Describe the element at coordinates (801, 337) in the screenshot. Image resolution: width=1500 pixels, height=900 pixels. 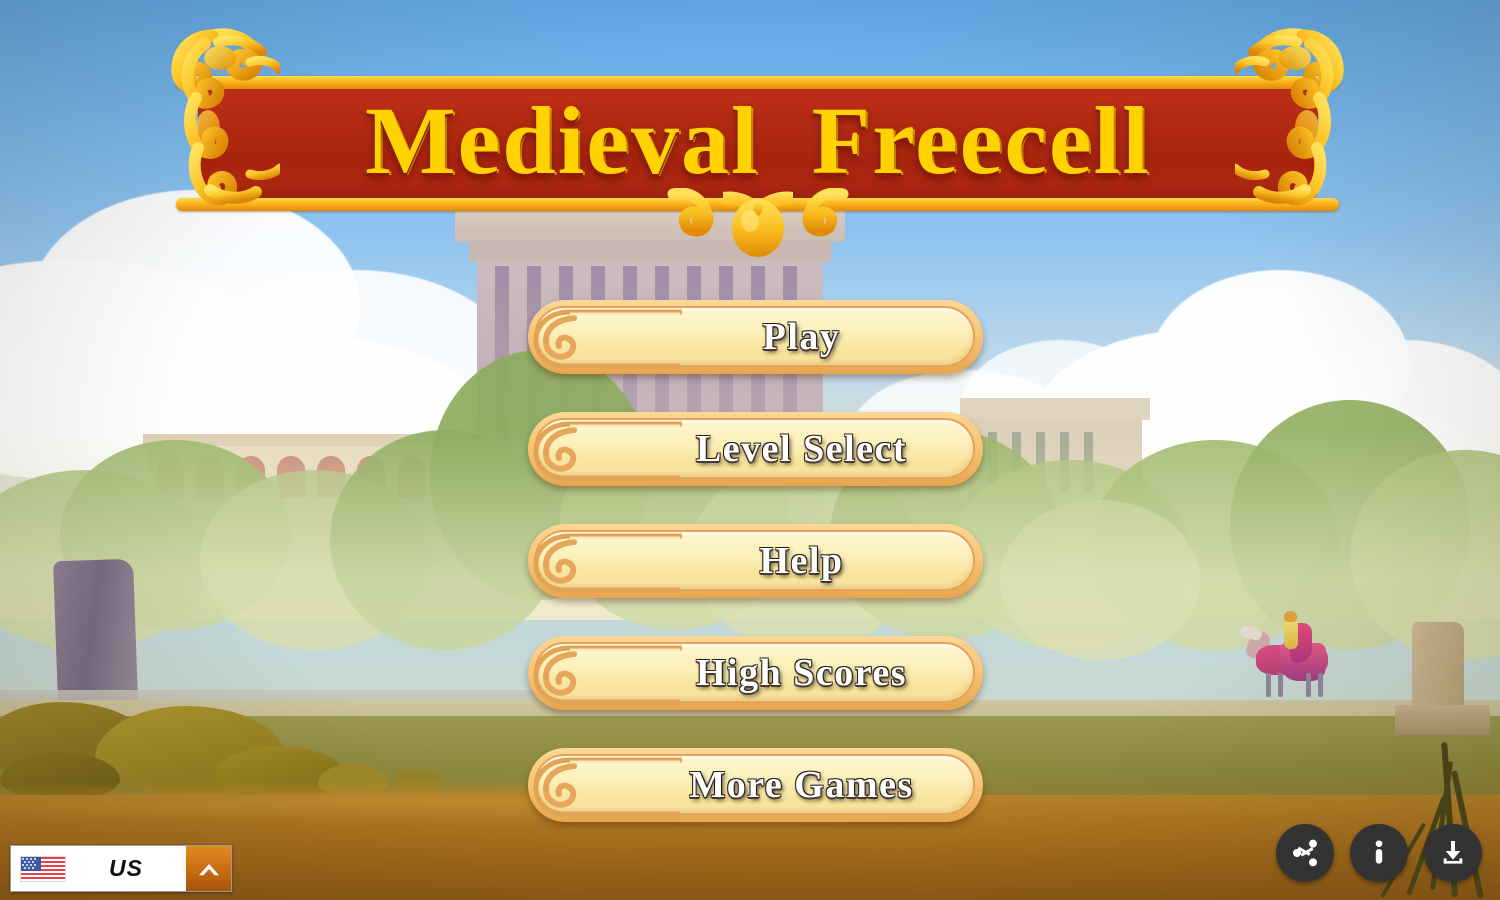
I see `play-button-label: Play` at that location.